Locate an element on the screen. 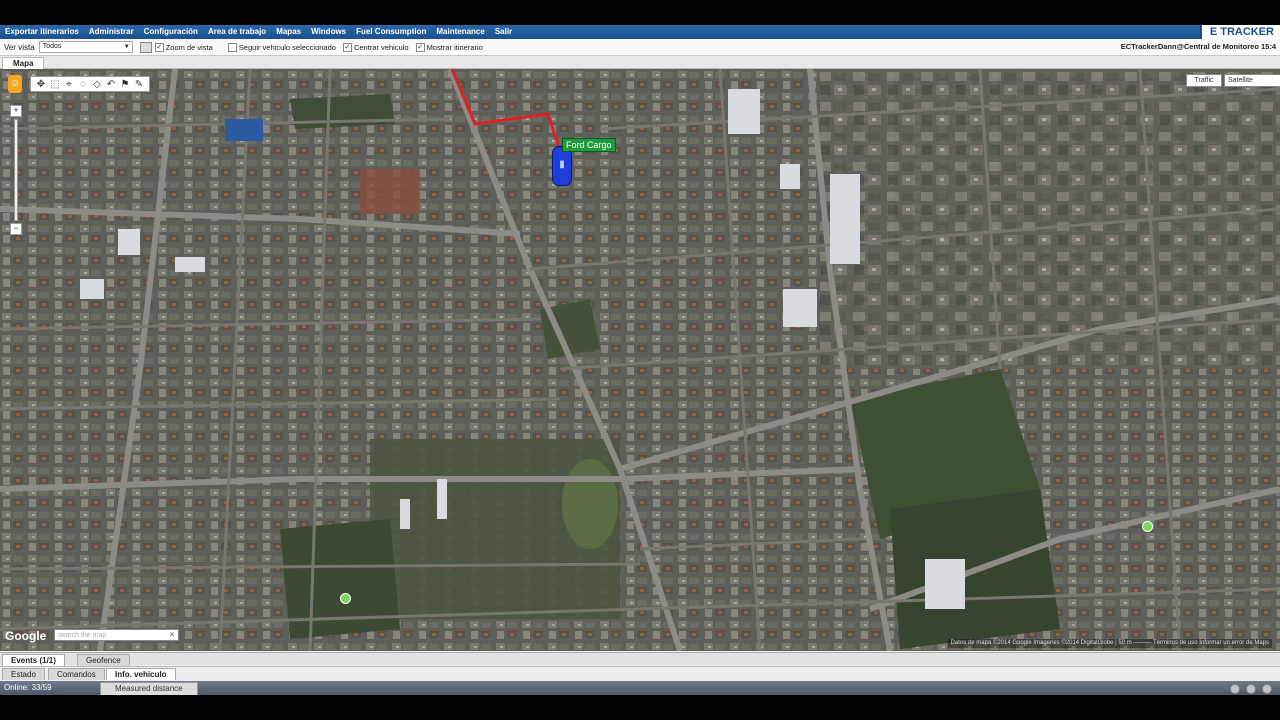 The width and height of the screenshot is (1280, 720). tab-estado: Estado is located at coordinates (23, 674).